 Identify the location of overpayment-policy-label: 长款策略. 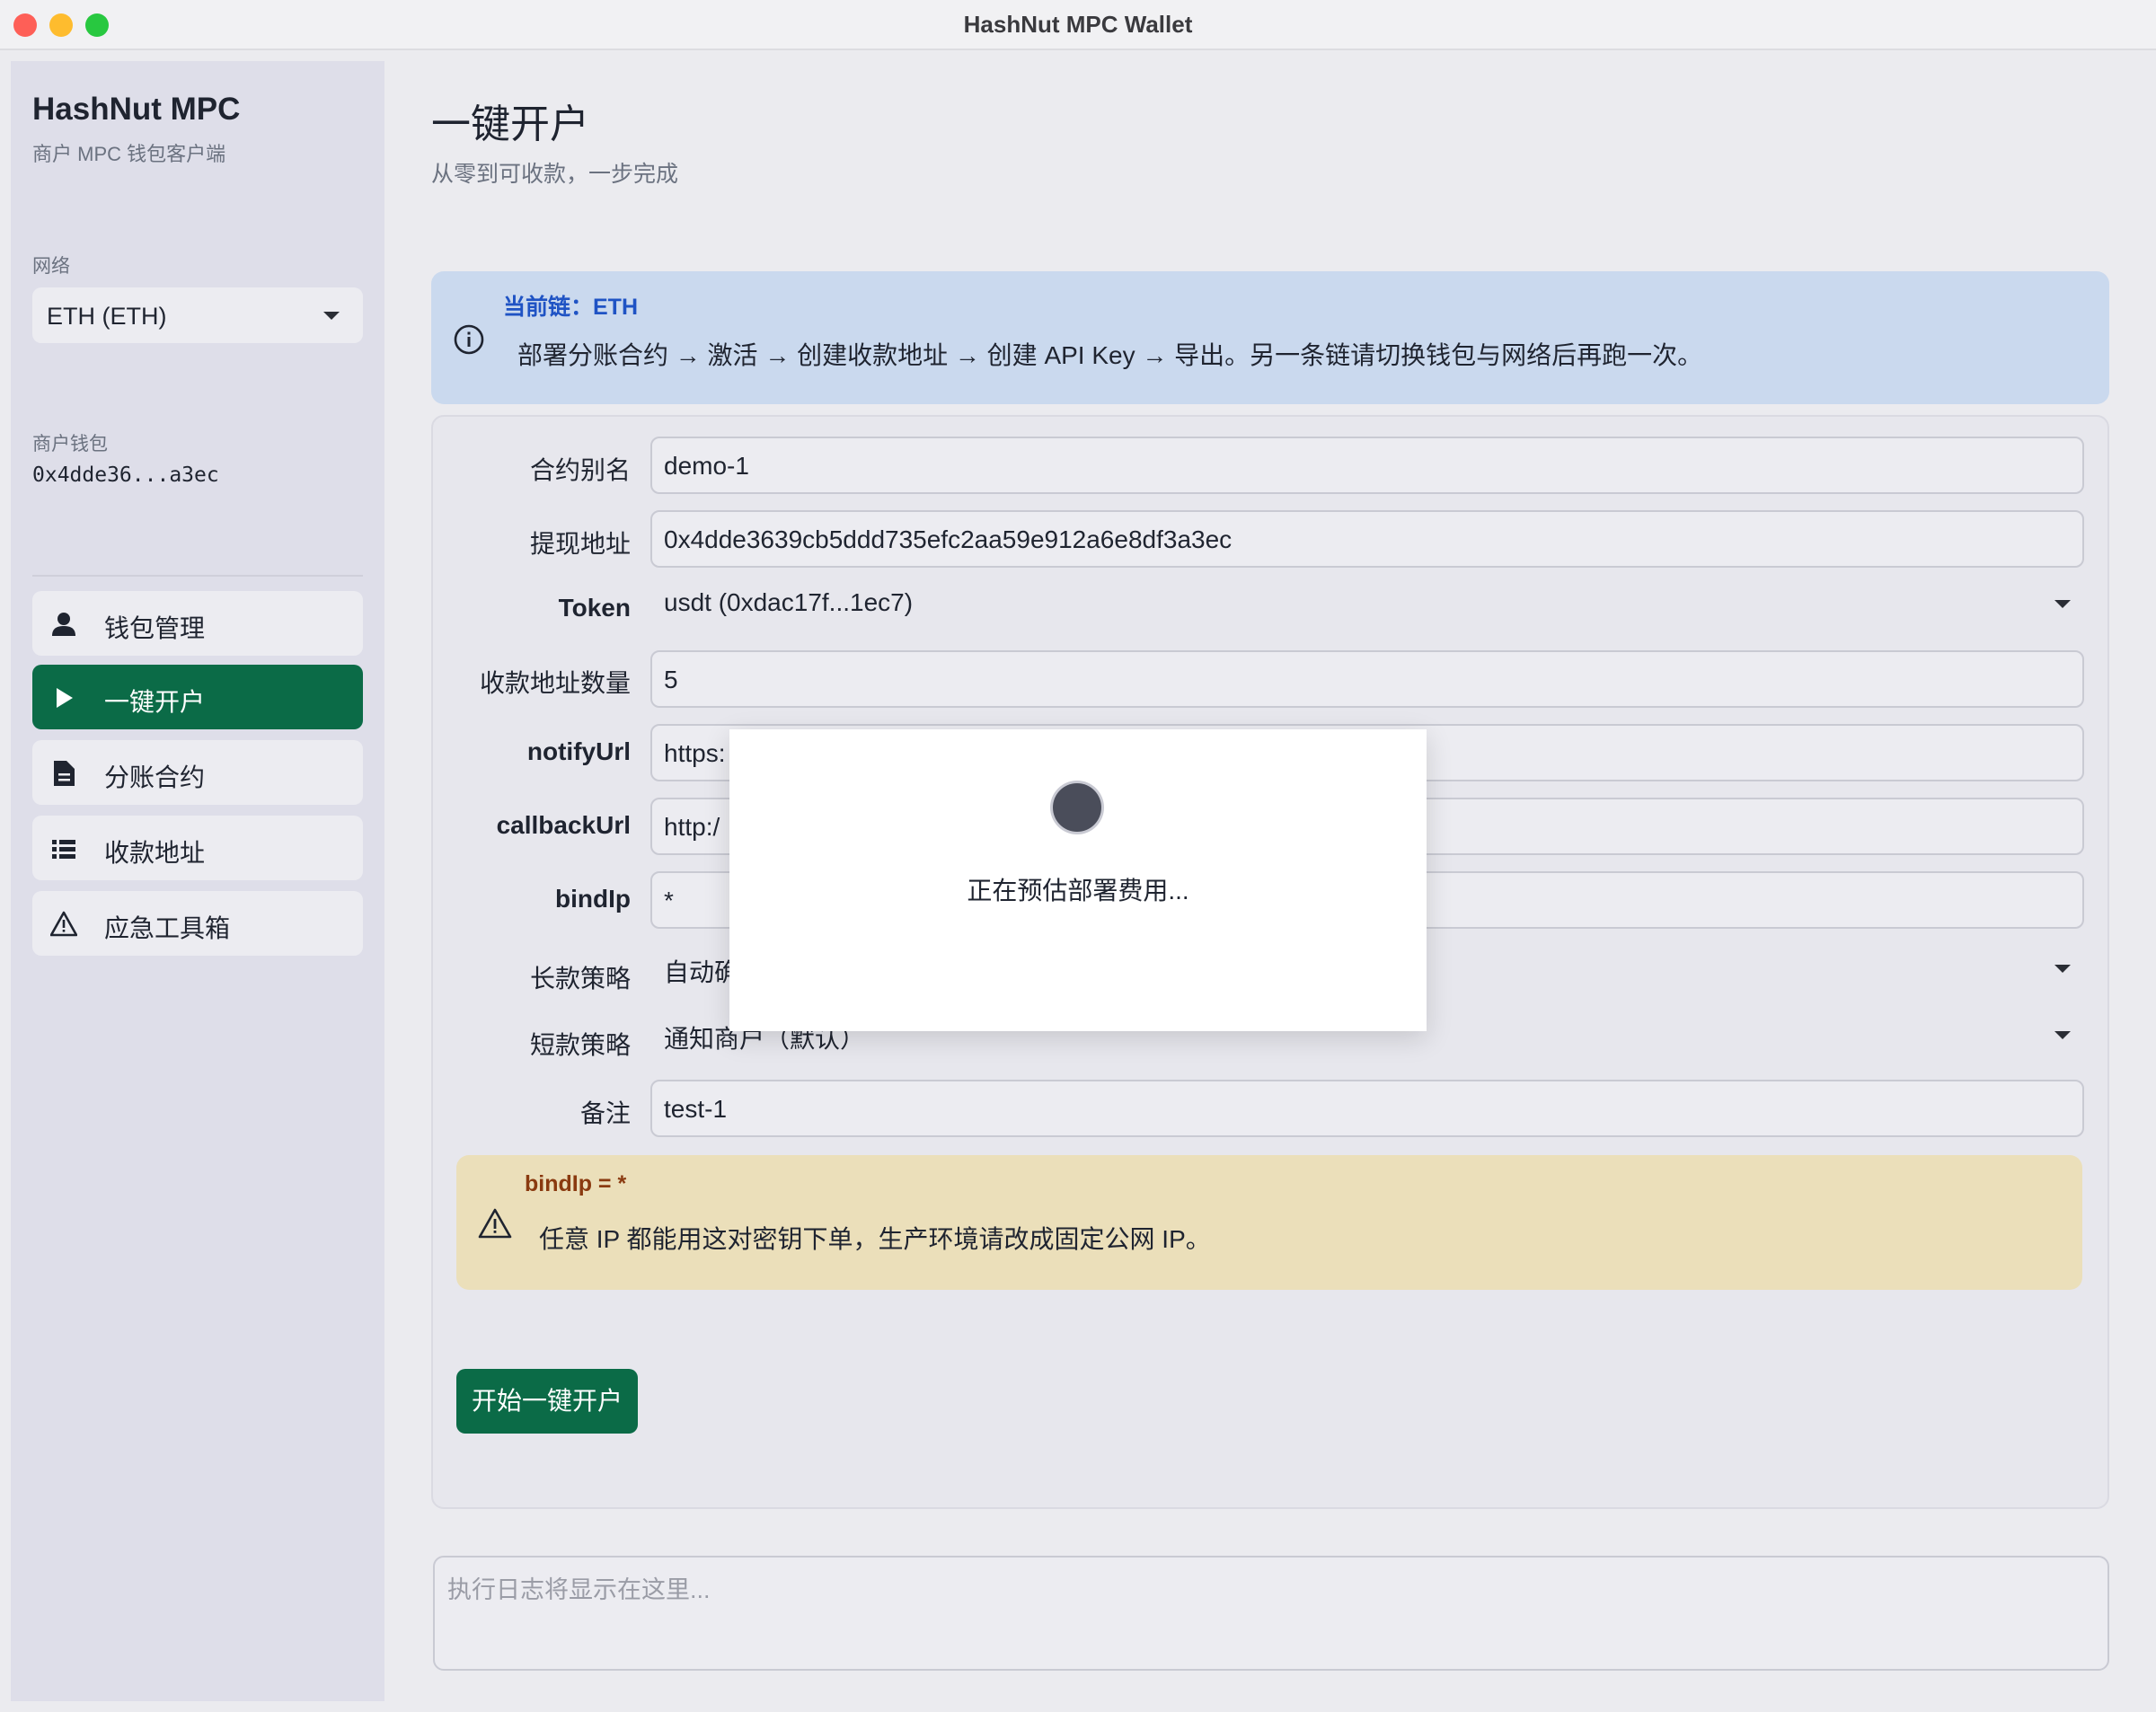
(580, 979).